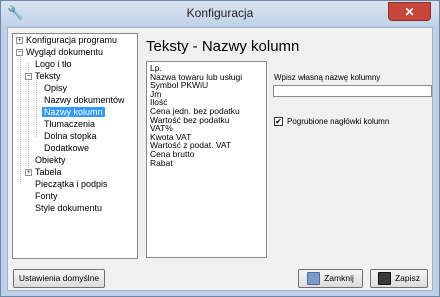 The width and height of the screenshot is (440, 297). Describe the element at coordinates (327, 77) in the screenshot. I see `custom-name-label: Wpisz własną nazwę kolumny` at that location.